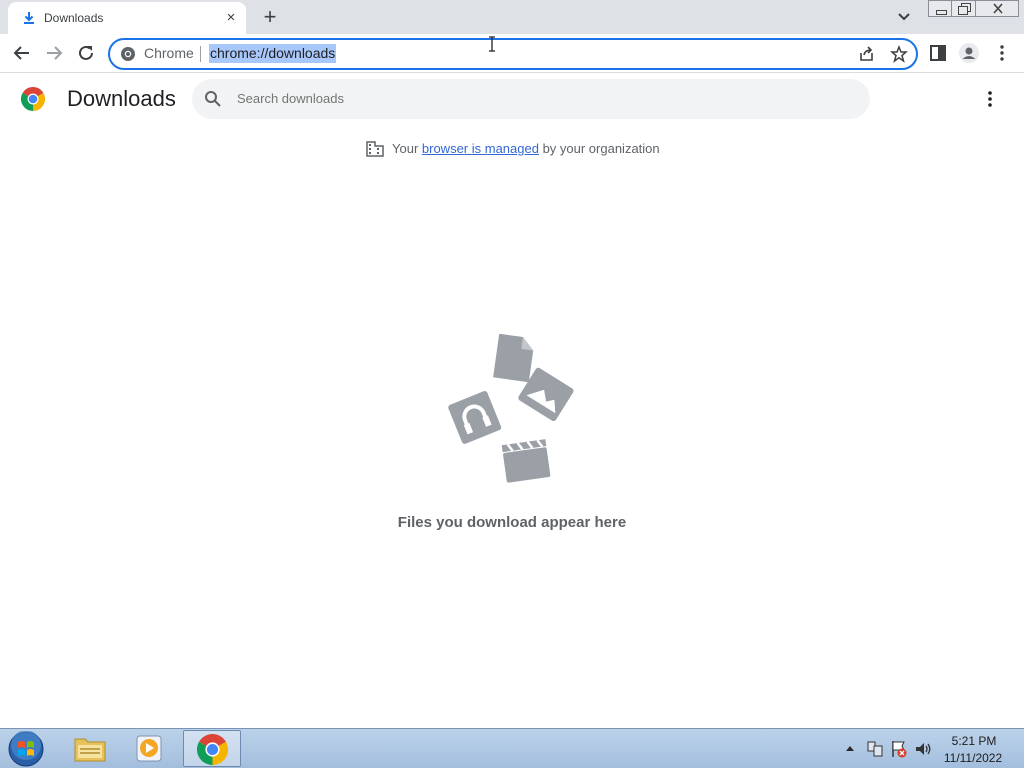  What do you see at coordinates (74, 18) in the screenshot?
I see `tab-title: Downloads` at bounding box center [74, 18].